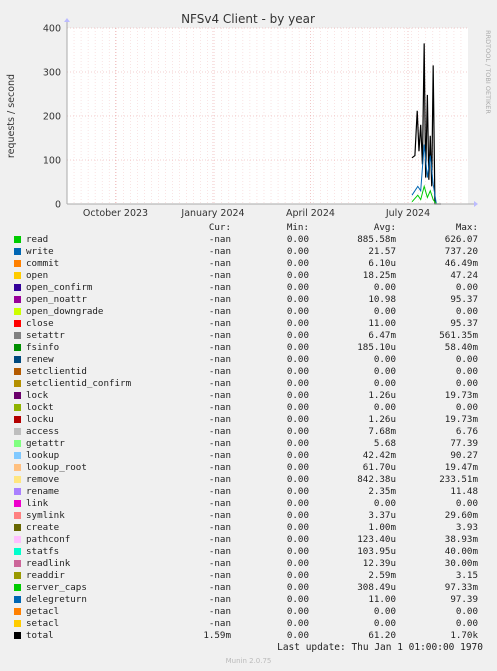  Describe the element at coordinates (43, 491) in the screenshot. I see `legend-name: rename` at that location.